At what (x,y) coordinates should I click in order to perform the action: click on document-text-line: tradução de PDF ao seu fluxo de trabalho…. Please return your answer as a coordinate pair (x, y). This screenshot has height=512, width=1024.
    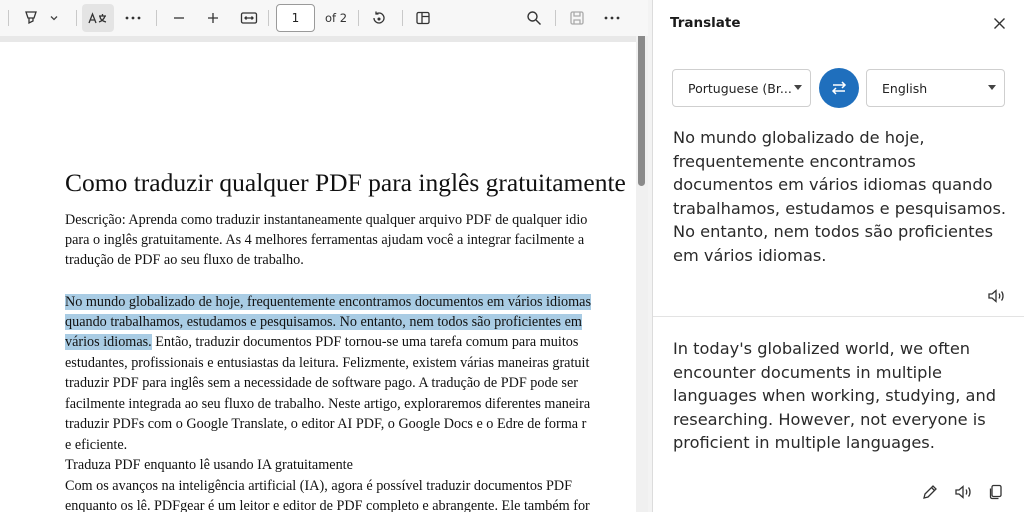
    Looking at the image, I should click on (184, 260).